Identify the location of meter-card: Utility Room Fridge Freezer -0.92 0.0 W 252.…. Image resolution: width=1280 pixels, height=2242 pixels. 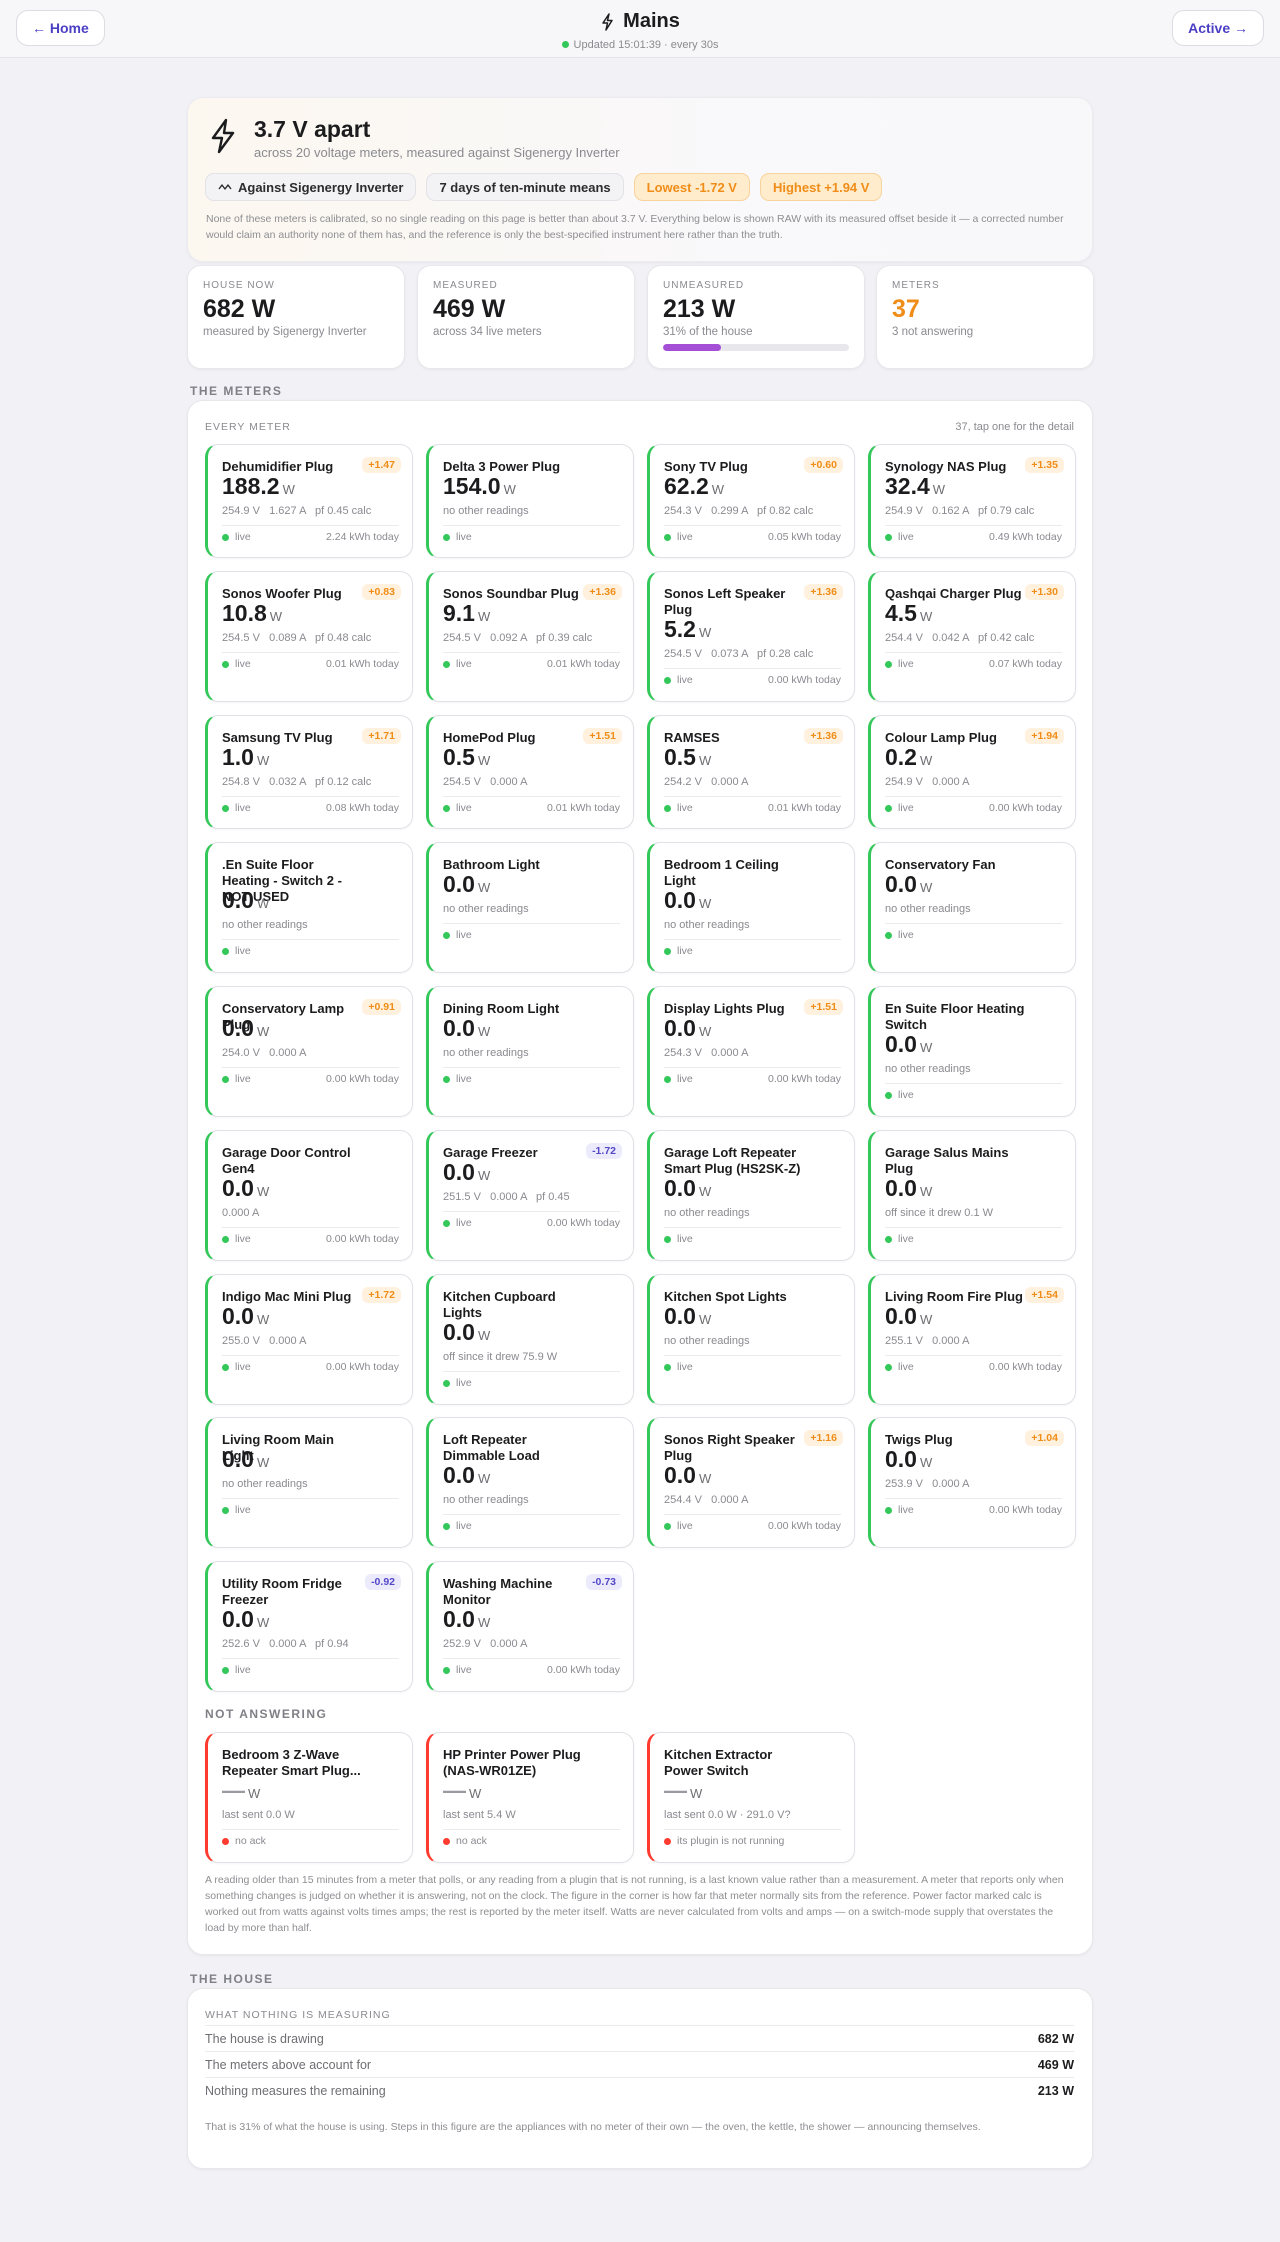
(309, 1626).